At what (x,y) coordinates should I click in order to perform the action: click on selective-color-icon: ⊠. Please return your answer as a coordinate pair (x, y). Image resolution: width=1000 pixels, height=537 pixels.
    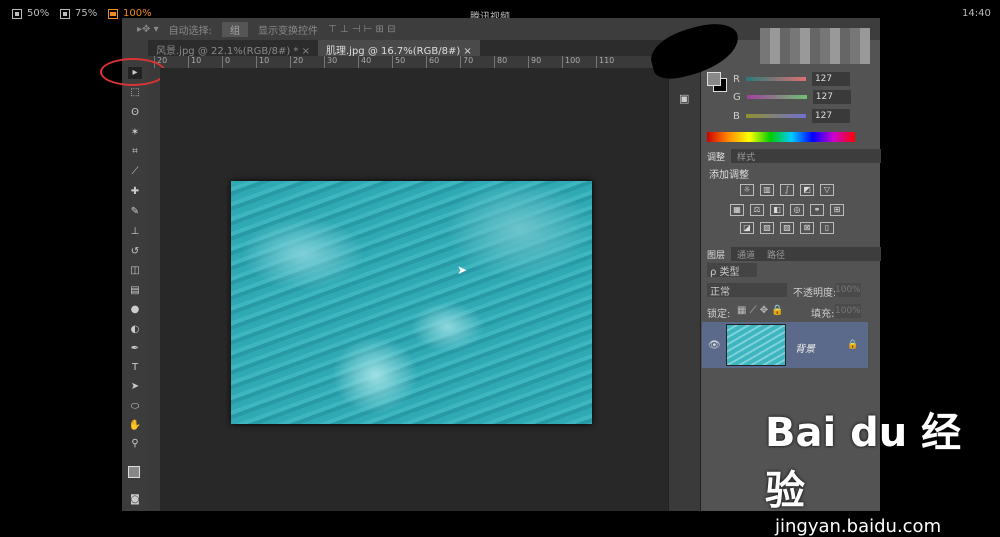
    Looking at the image, I should click on (807, 228).